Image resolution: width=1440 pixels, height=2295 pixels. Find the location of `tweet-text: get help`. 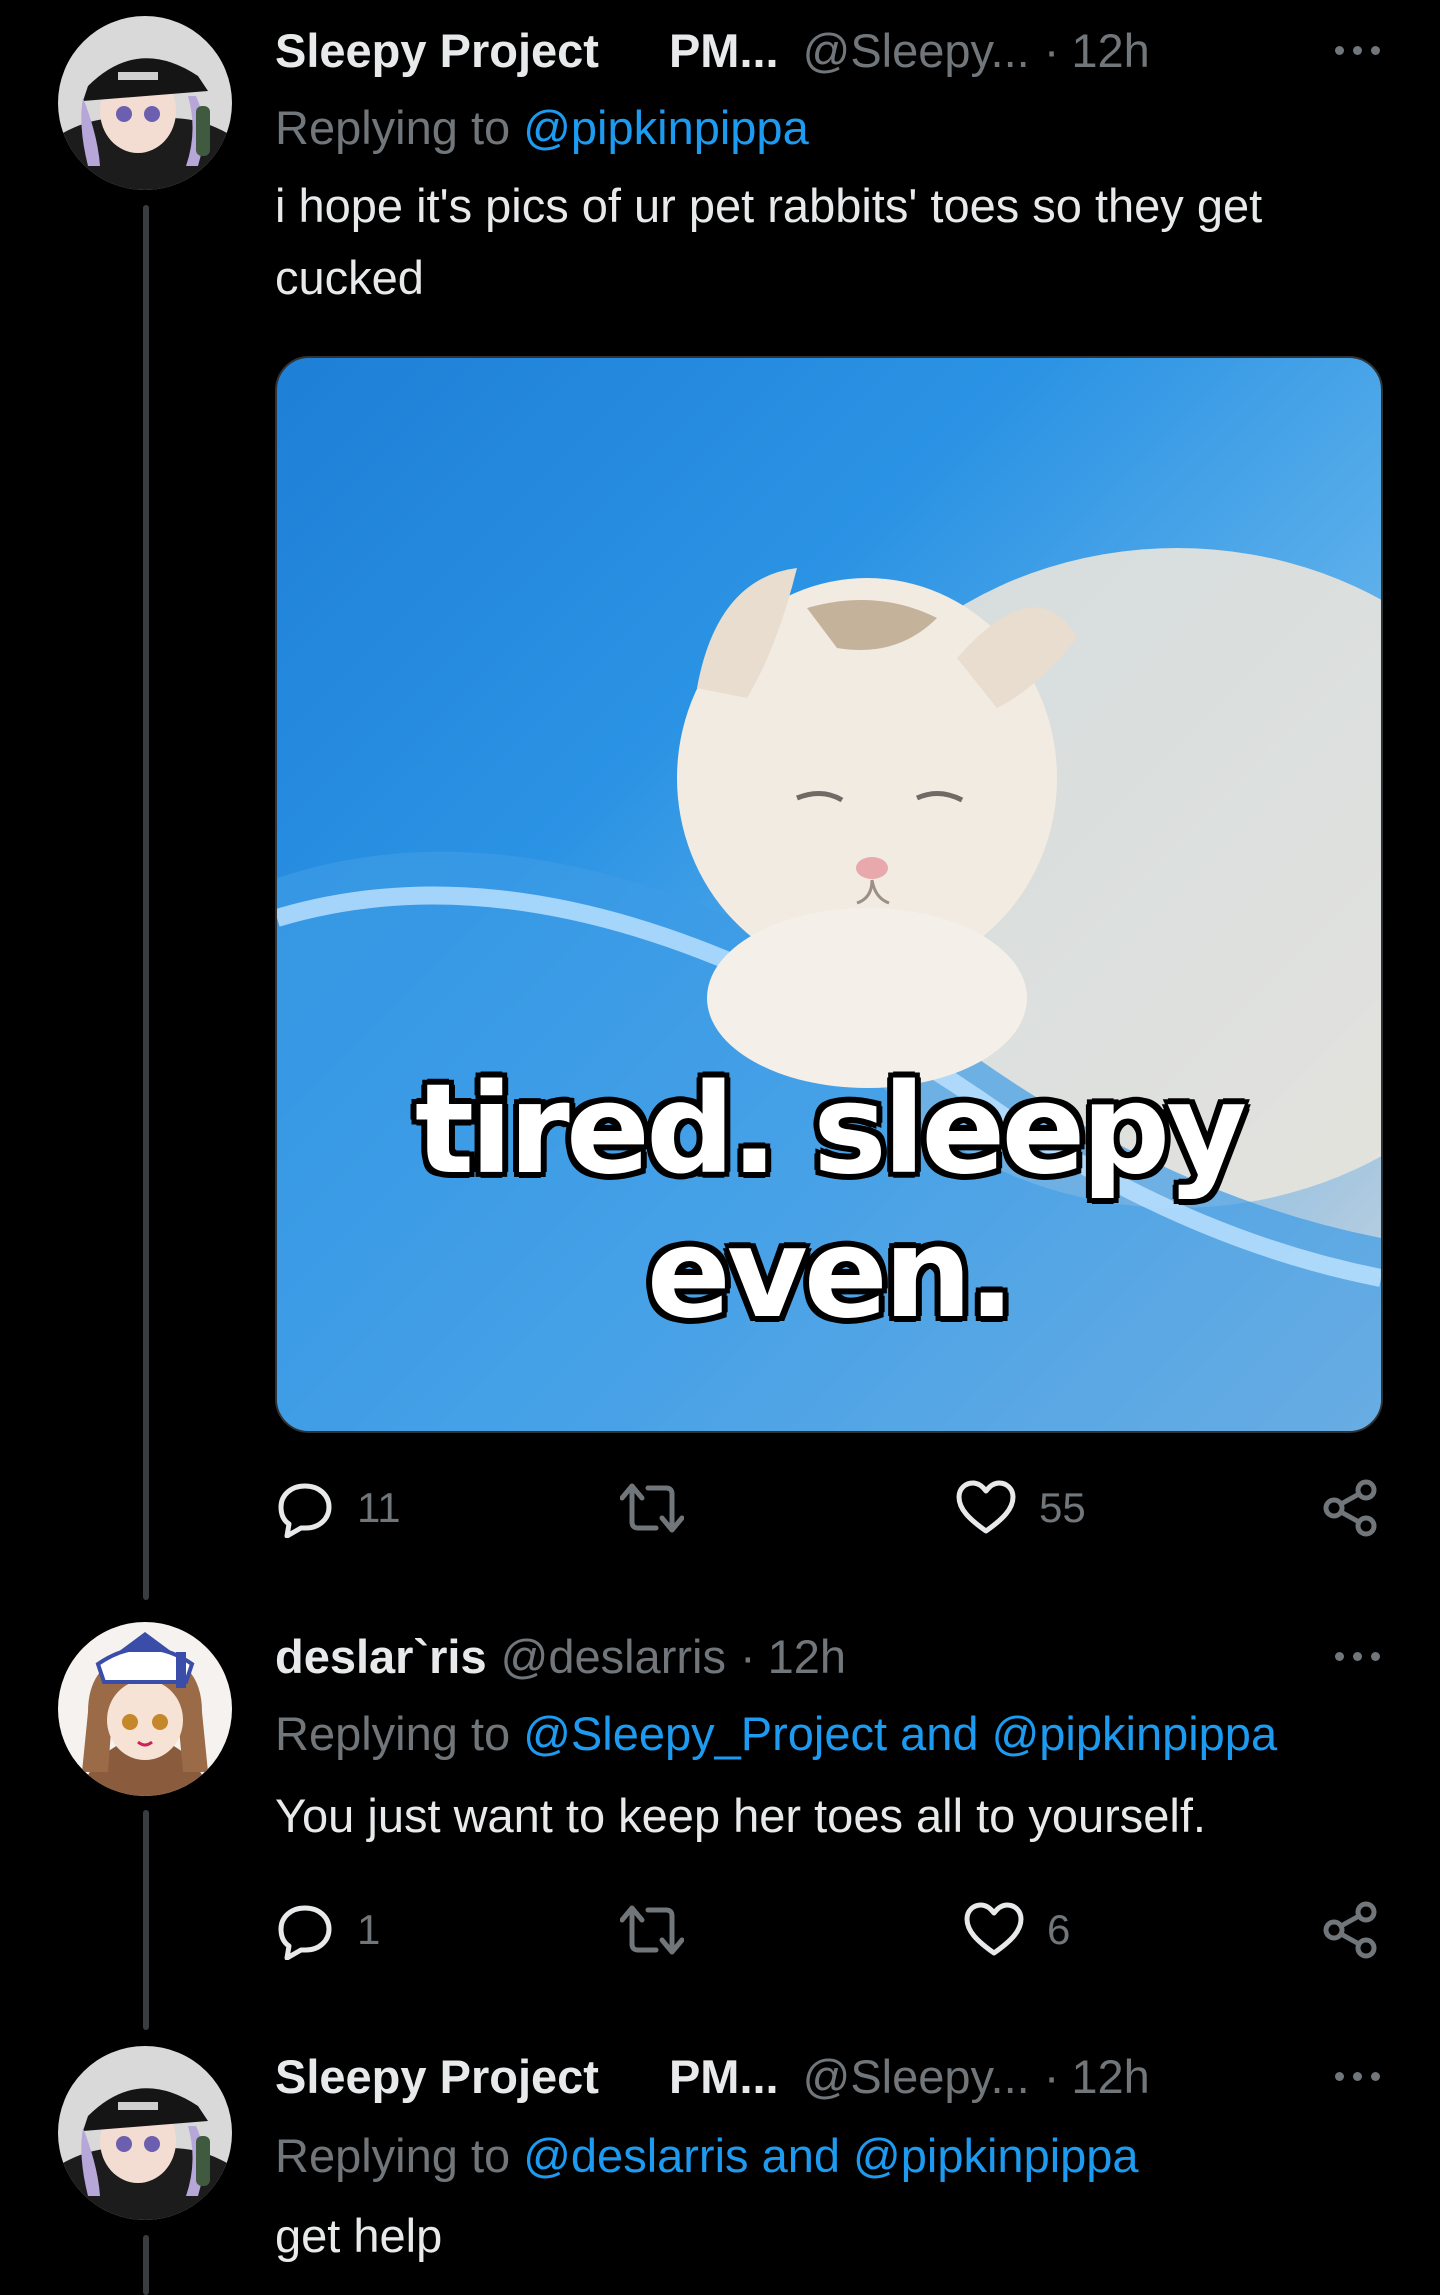

tweet-text: get help is located at coordinates (359, 2235).